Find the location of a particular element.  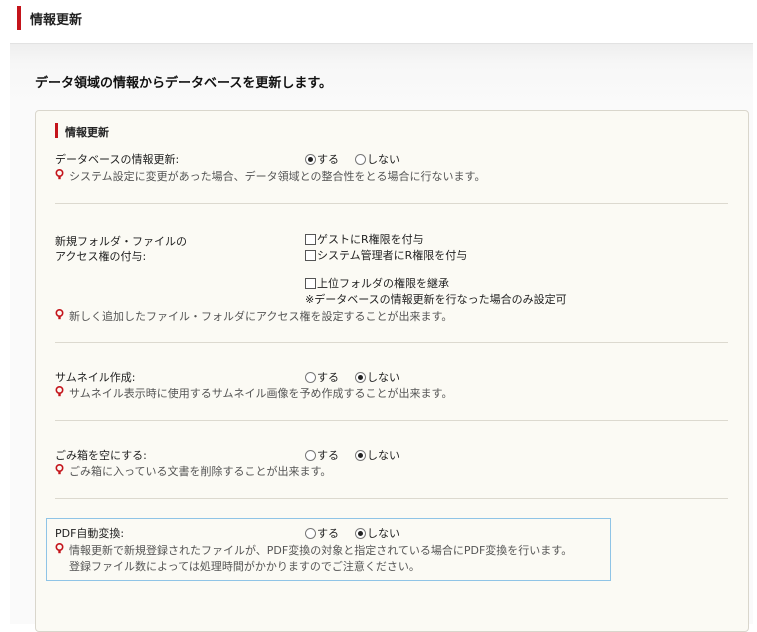

section-accent-bar is located at coordinates (56, 130).